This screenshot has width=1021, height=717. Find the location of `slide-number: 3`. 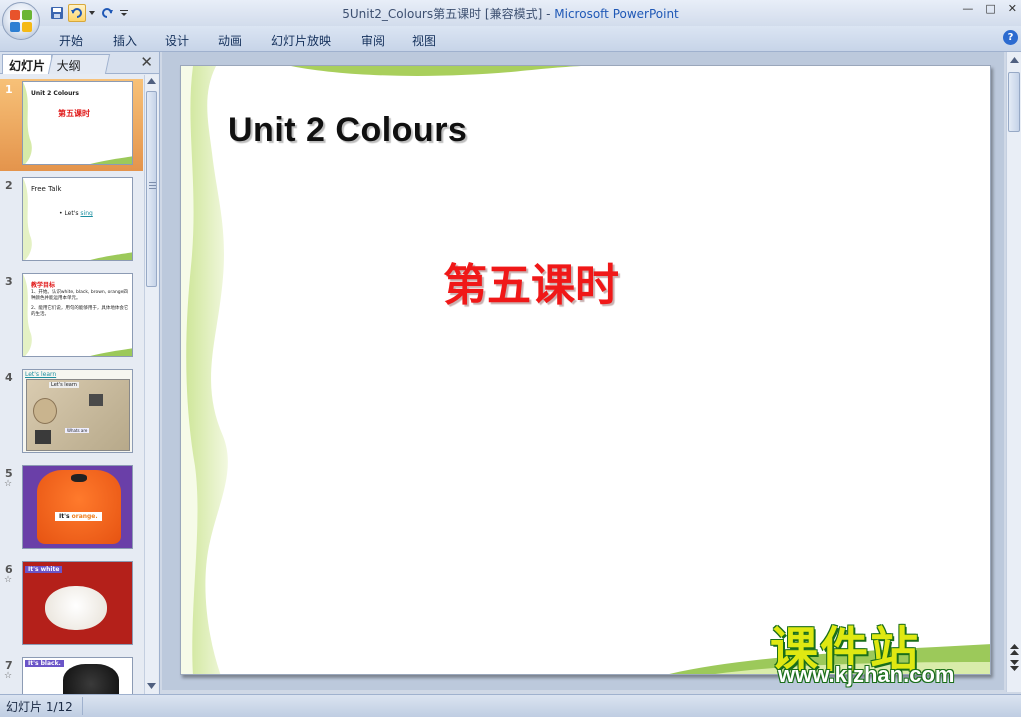

slide-number: 3 is located at coordinates (9, 281).